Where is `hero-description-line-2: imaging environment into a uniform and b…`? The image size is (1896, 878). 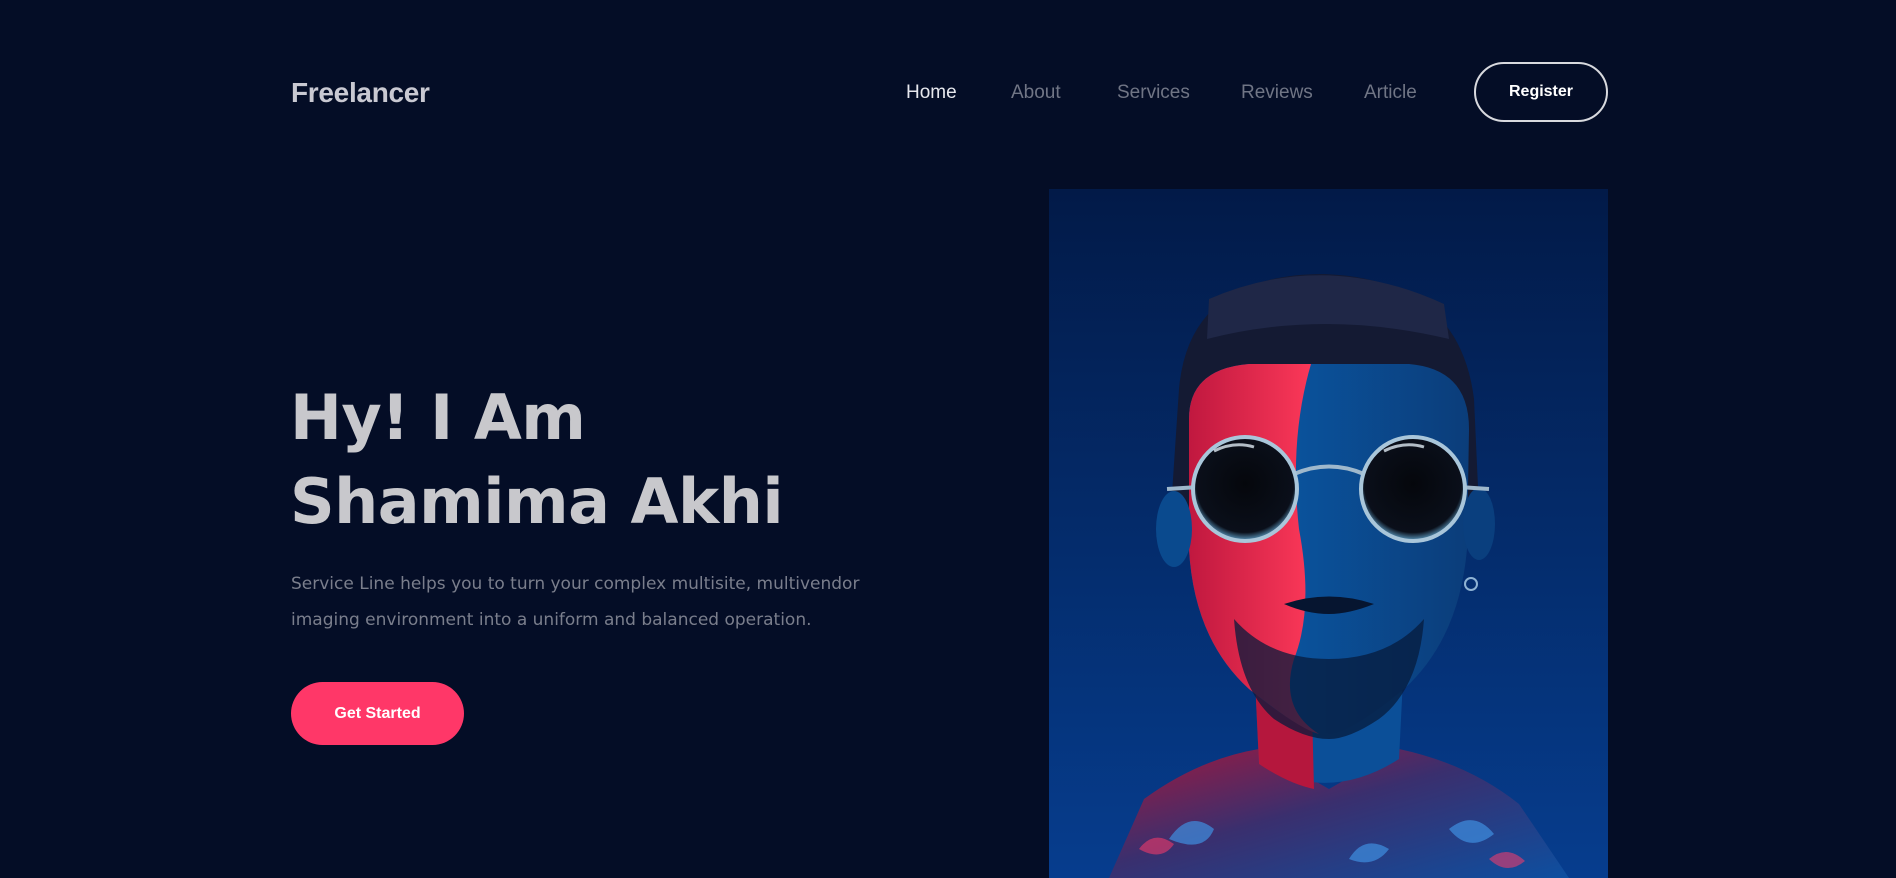 hero-description-line-2: imaging environment into a uniform and b… is located at coordinates (551, 620).